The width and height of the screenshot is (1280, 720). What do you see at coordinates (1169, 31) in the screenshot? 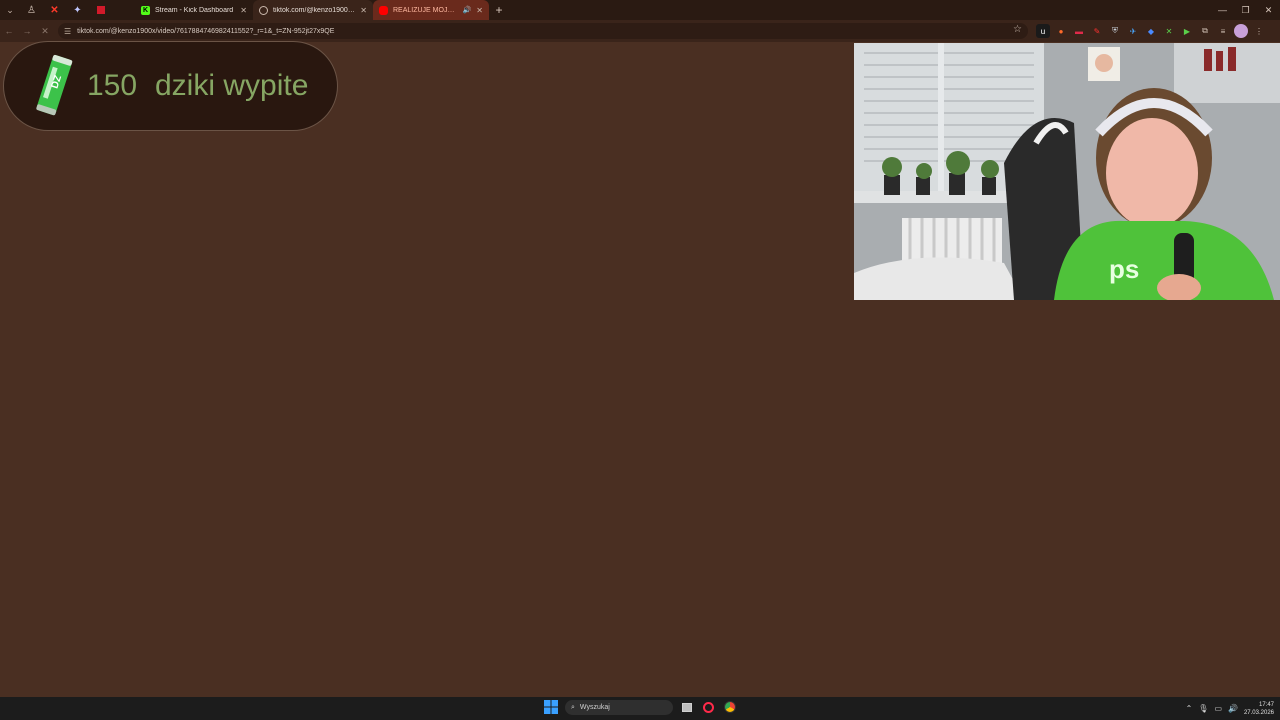
I see `extension-8-icon: ✕` at bounding box center [1169, 31].